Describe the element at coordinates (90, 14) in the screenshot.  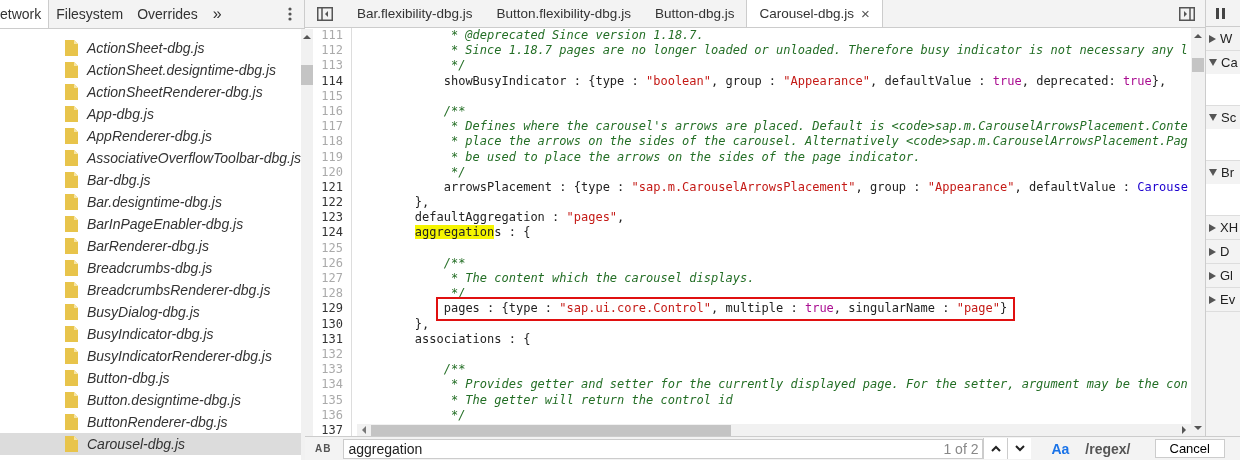
I see `panel-tab: Filesystem` at that location.